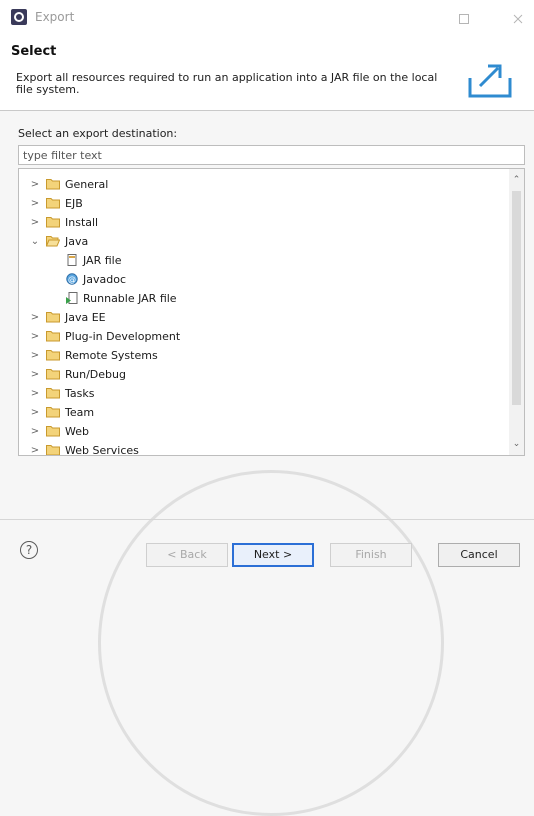 The height and width of the screenshot is (816, 534). Describe the element at coordinates (187, 555) in the screenshot. I see `back-button: < Back` at that location.